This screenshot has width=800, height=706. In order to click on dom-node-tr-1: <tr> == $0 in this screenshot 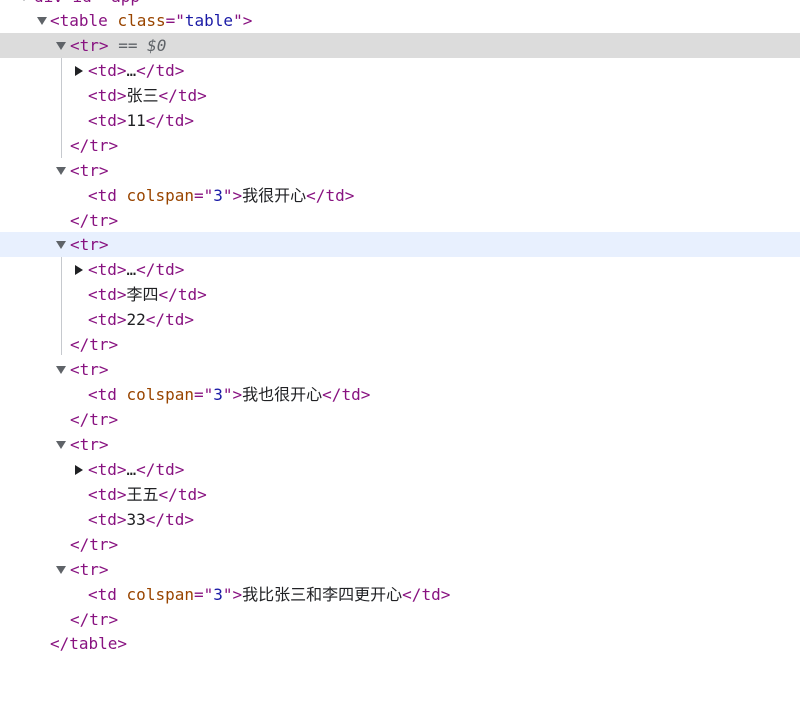, I will do `click(400, 45)`.